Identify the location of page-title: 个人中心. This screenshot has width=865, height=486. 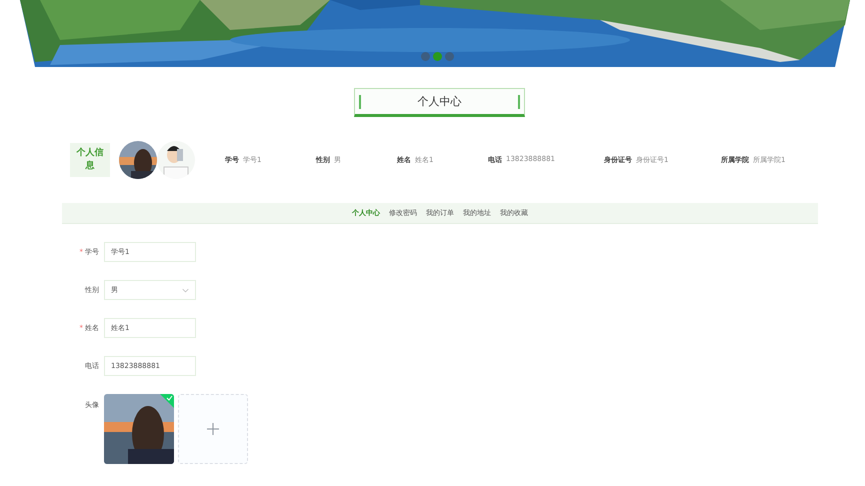
(439, 102).